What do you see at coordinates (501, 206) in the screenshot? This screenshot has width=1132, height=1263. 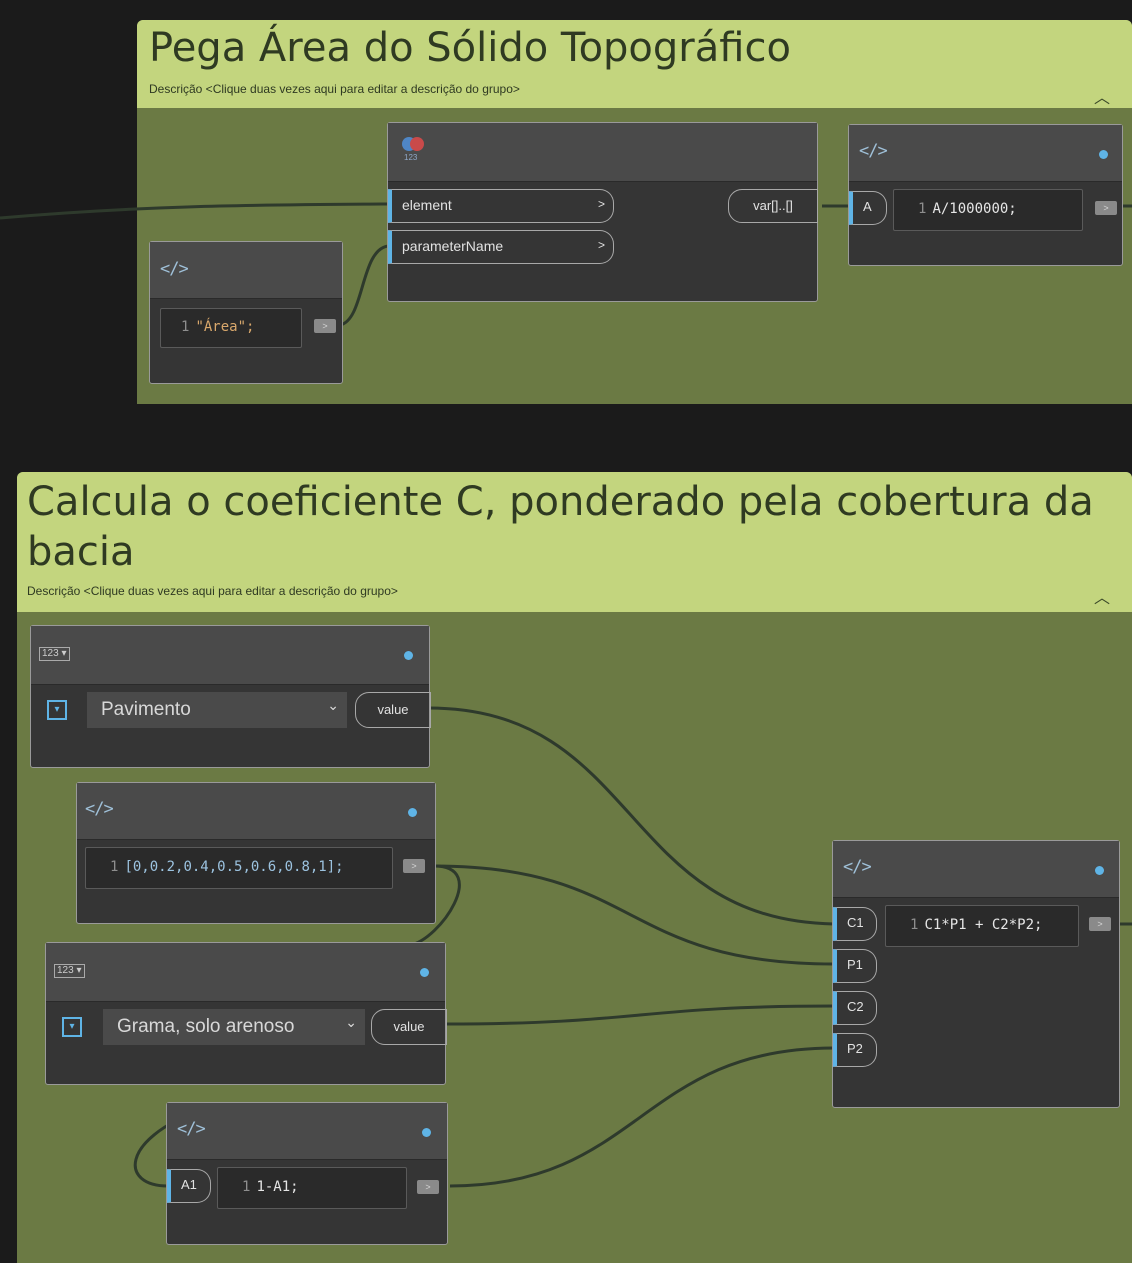 I see `input-port-element: element >` at bounding box center [501, 206].